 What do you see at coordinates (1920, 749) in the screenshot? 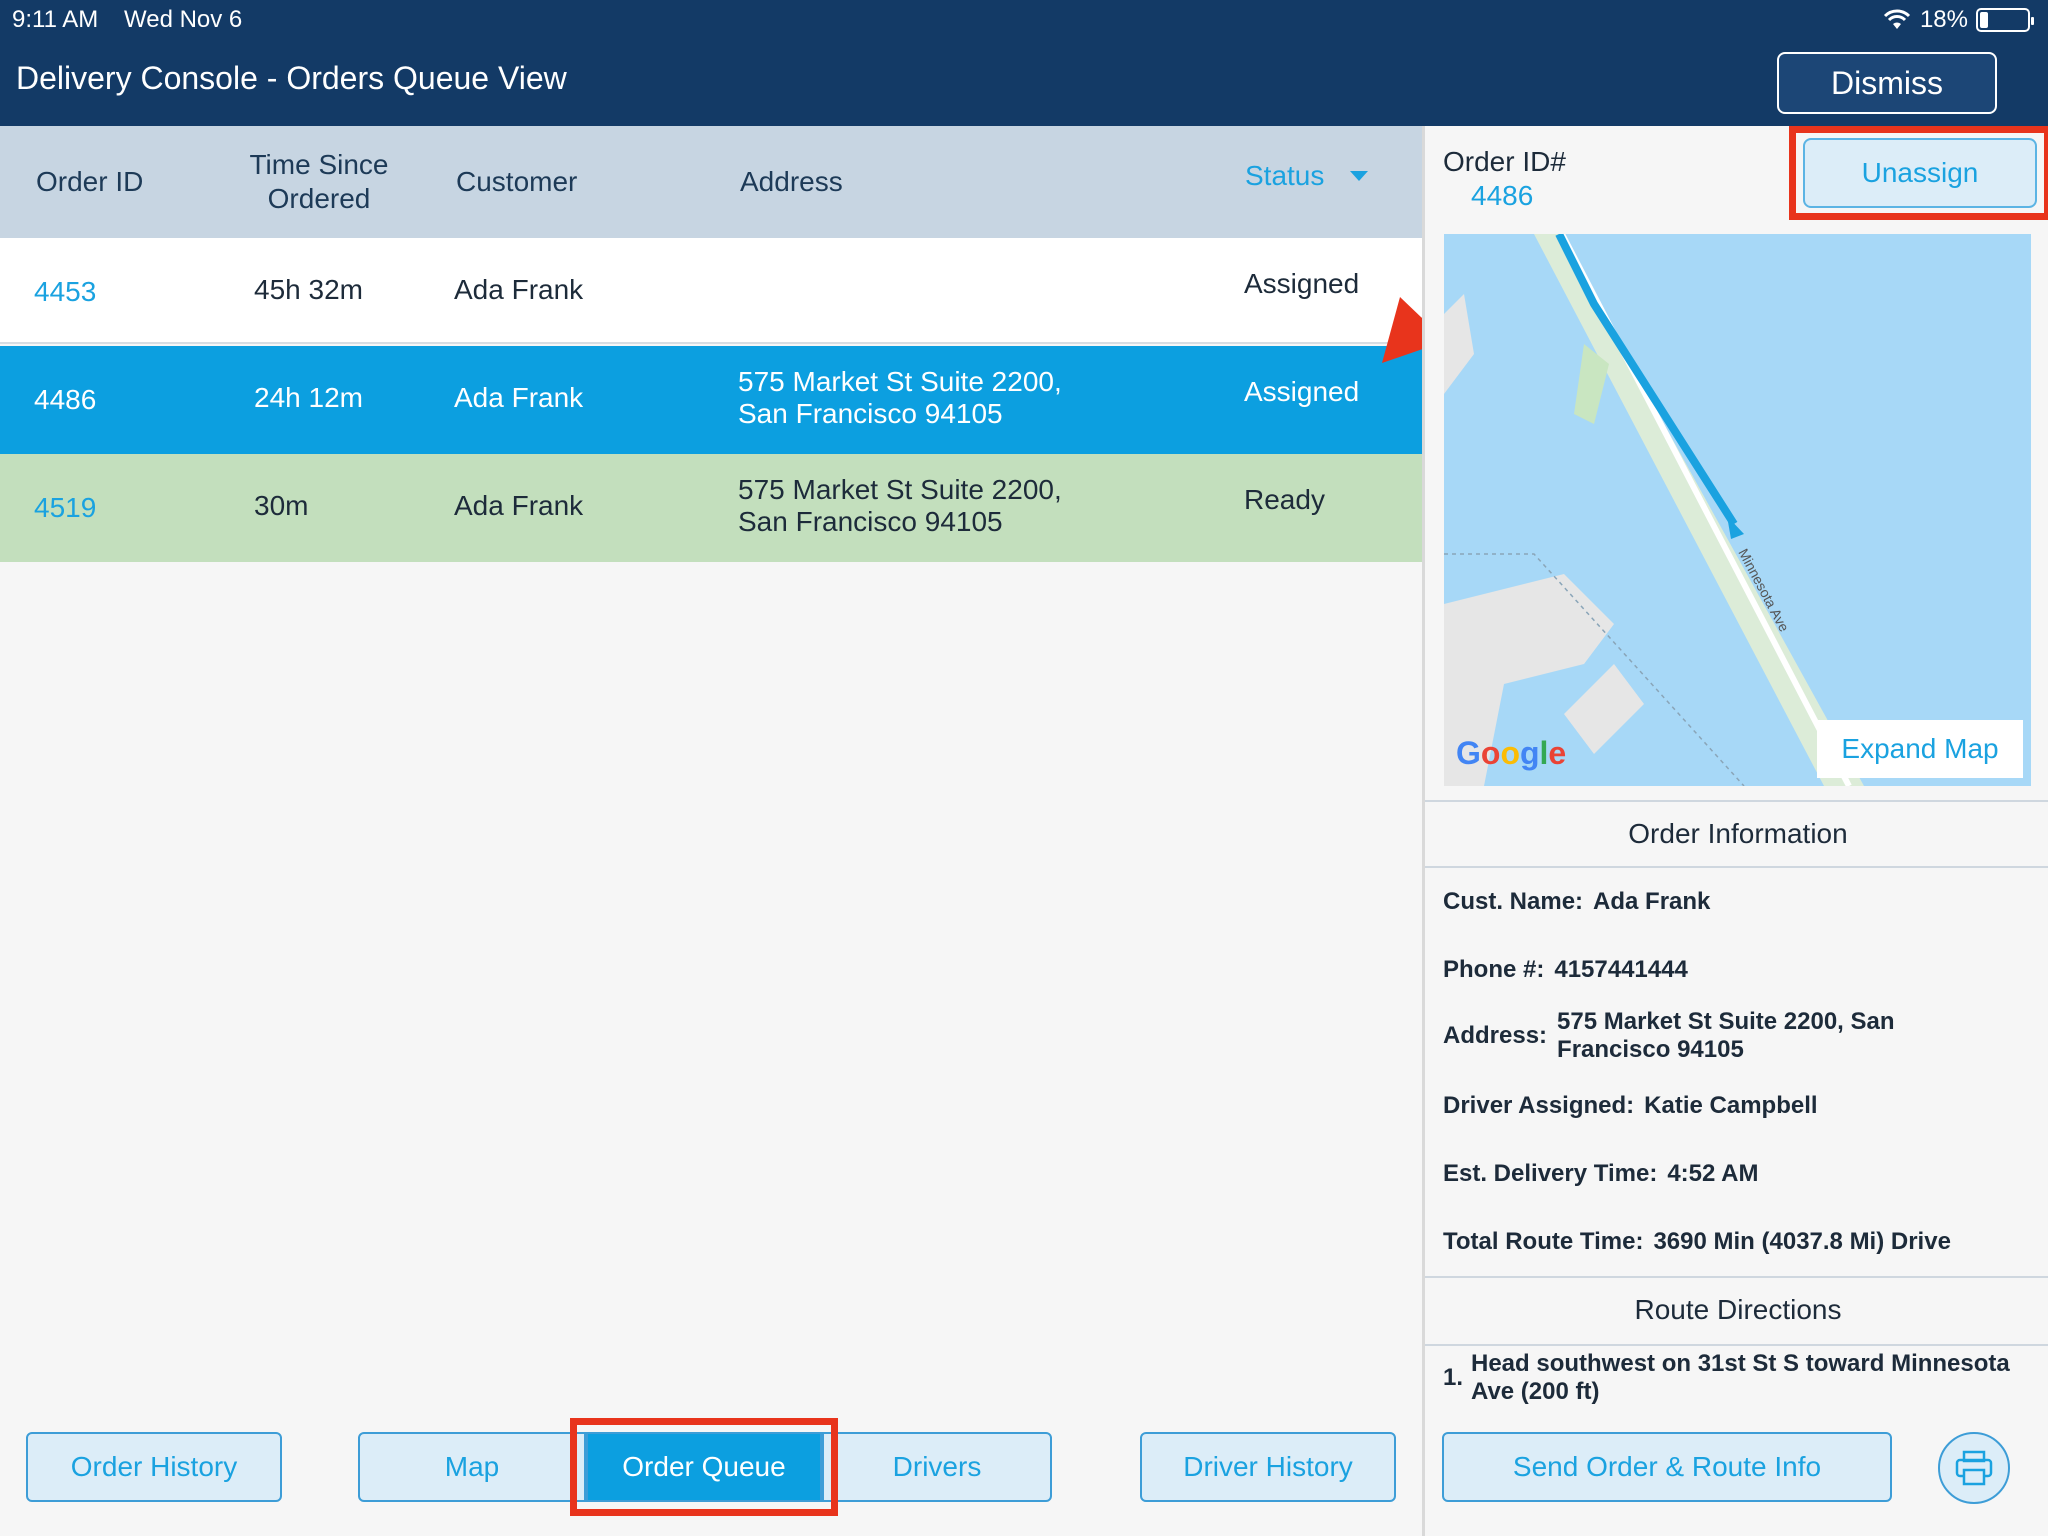
I see `expand-map-button: Expand Map` at bounding box center [1920, 749].